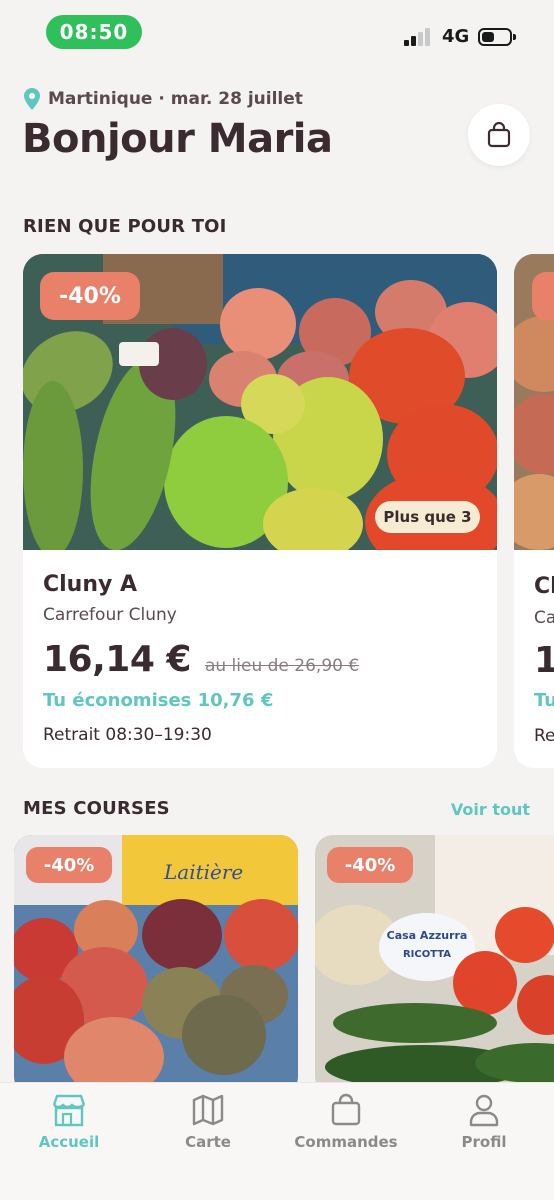  What do you see at coordinates (125, 226) in the screenshot?
I see `section-title-for-you: RIEN QUE POUR TOI` at bounding box center [125, 226].